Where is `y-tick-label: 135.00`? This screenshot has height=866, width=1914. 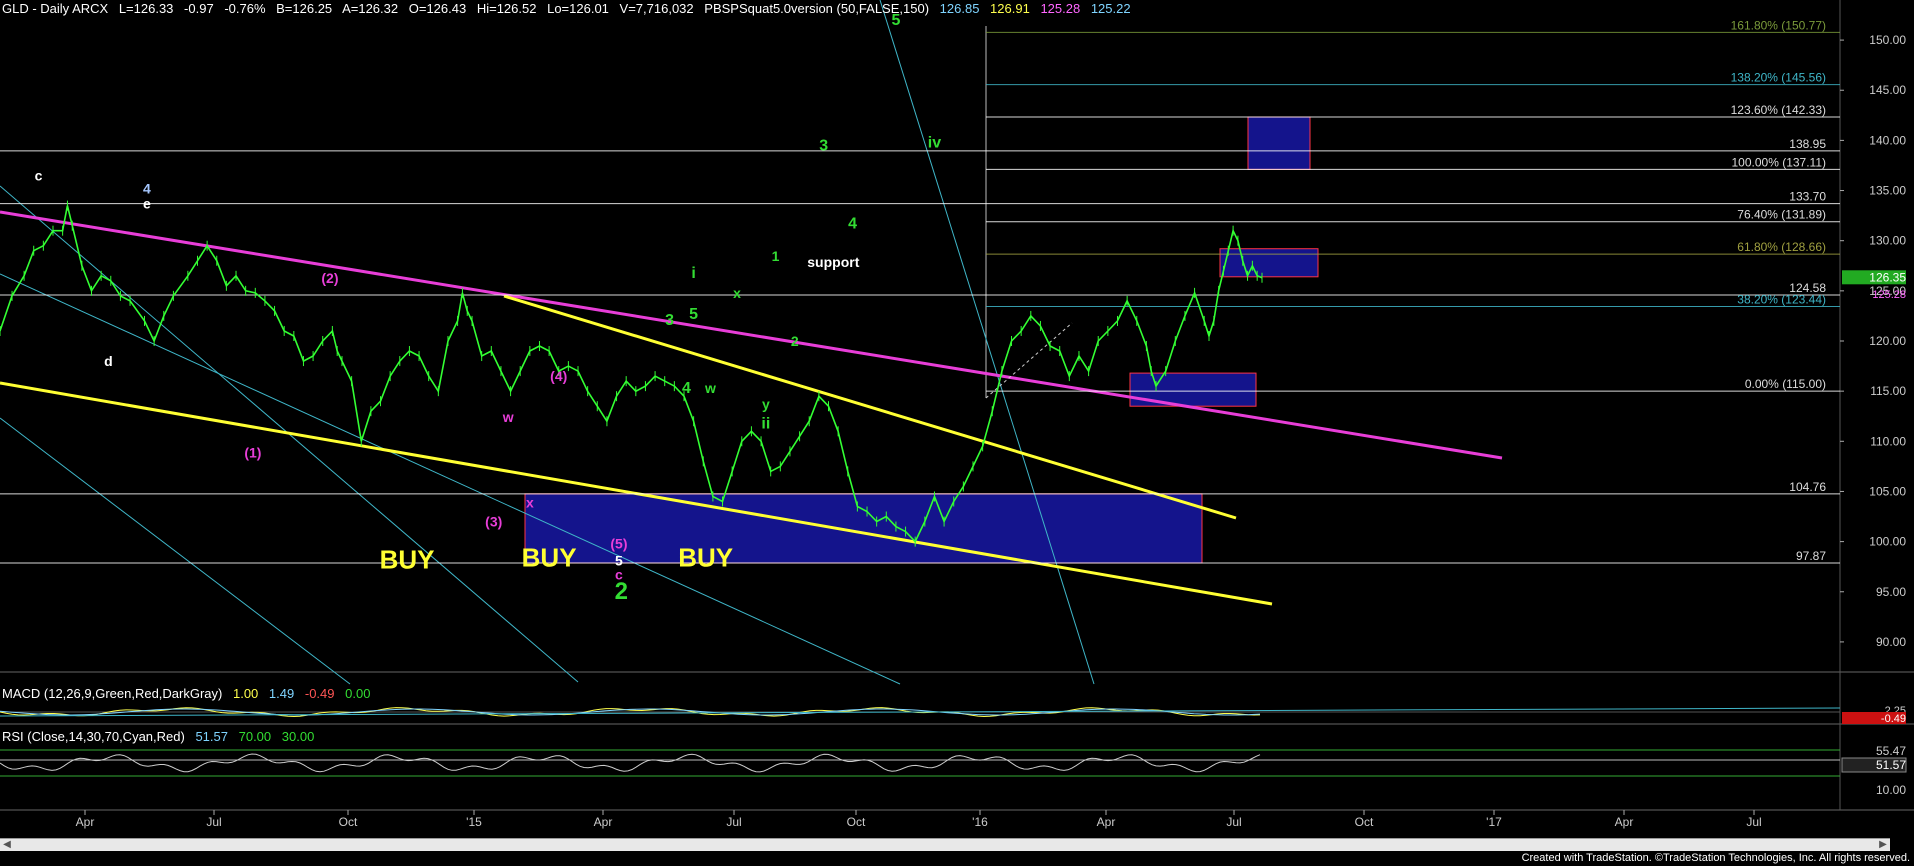
y-tick-label: 135.00 is located at coordinates (1887, 191).